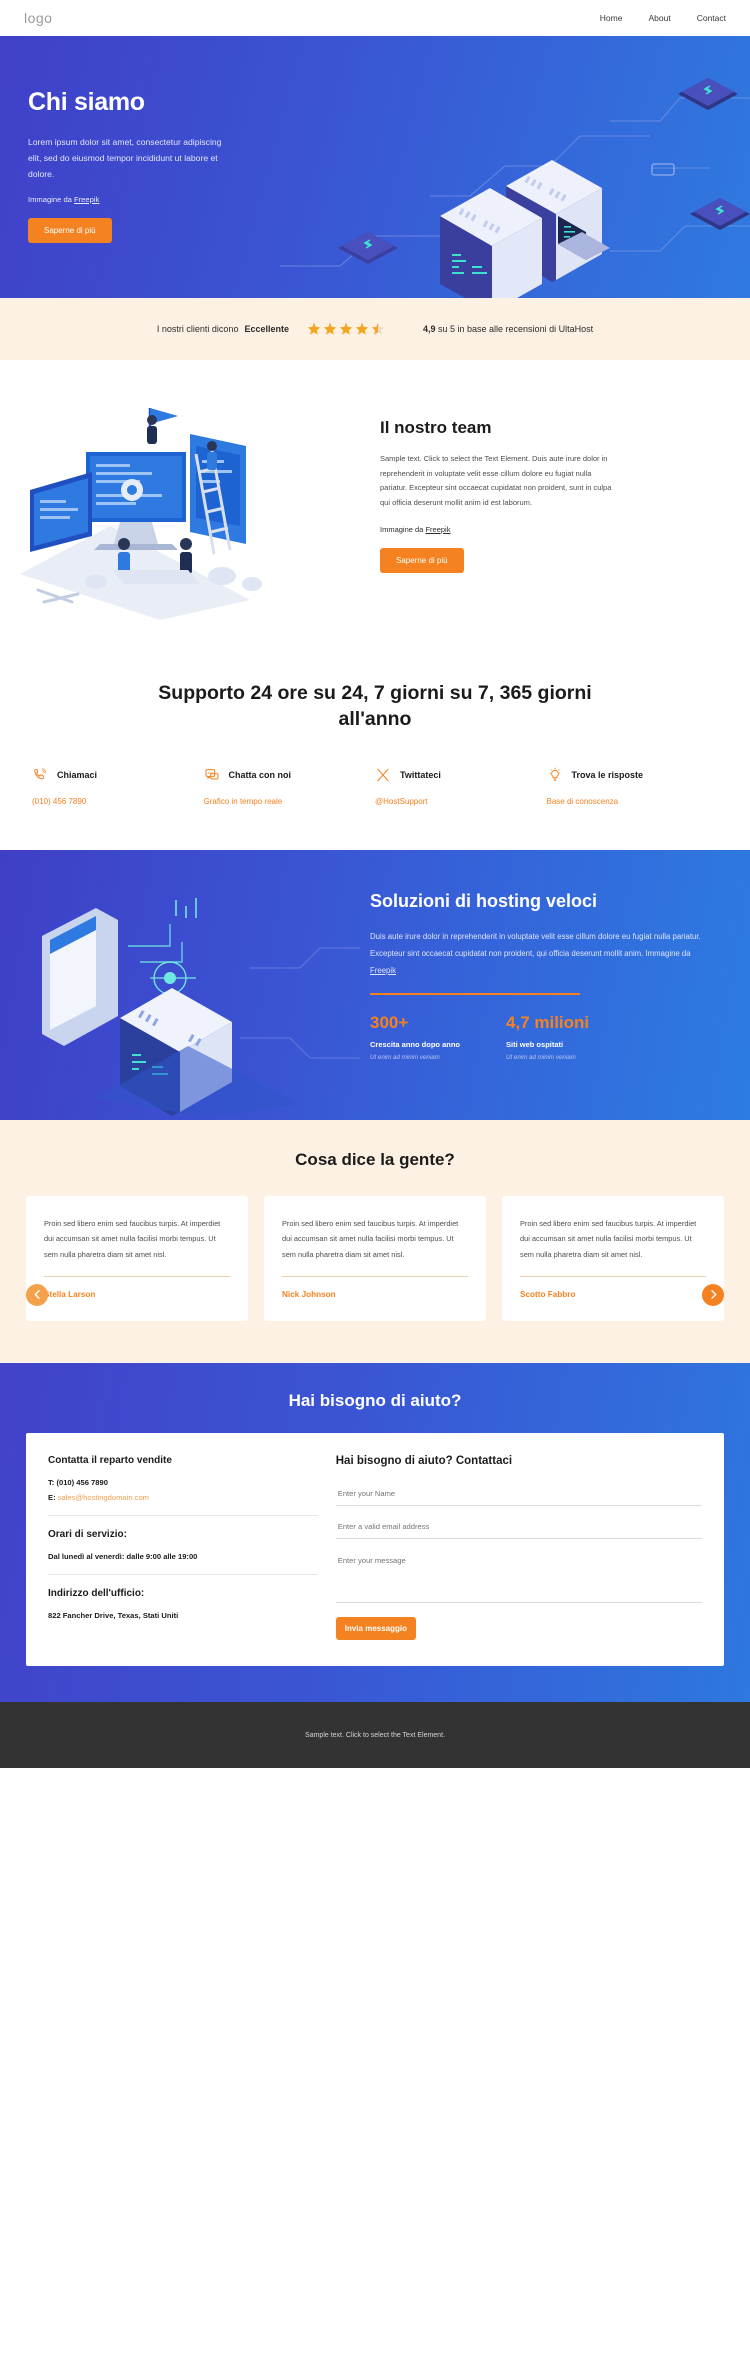 Image resolution: width=750 pixels, height=2356 pixels. I want to click on support-value-knowledge: Base di conoscenza, so click(633, 801).